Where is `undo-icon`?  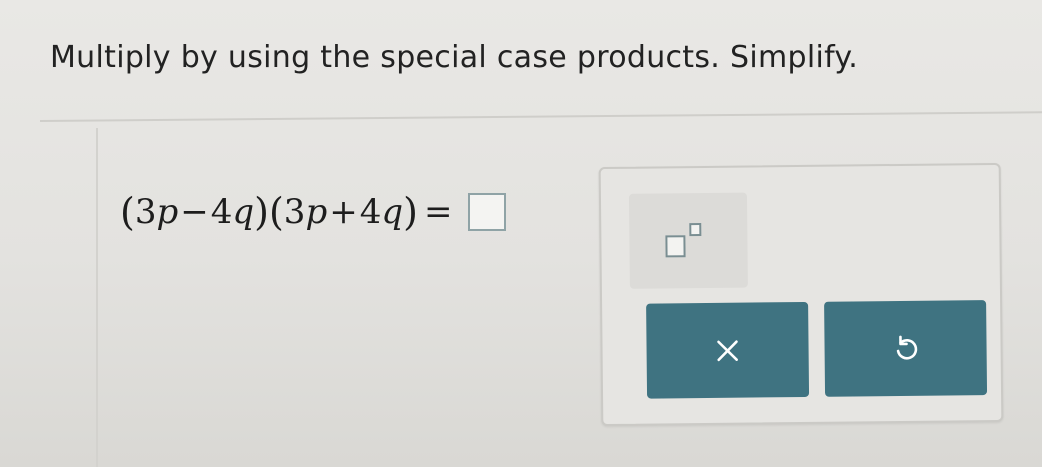 undo-icon is located at coordinates (905, 348).